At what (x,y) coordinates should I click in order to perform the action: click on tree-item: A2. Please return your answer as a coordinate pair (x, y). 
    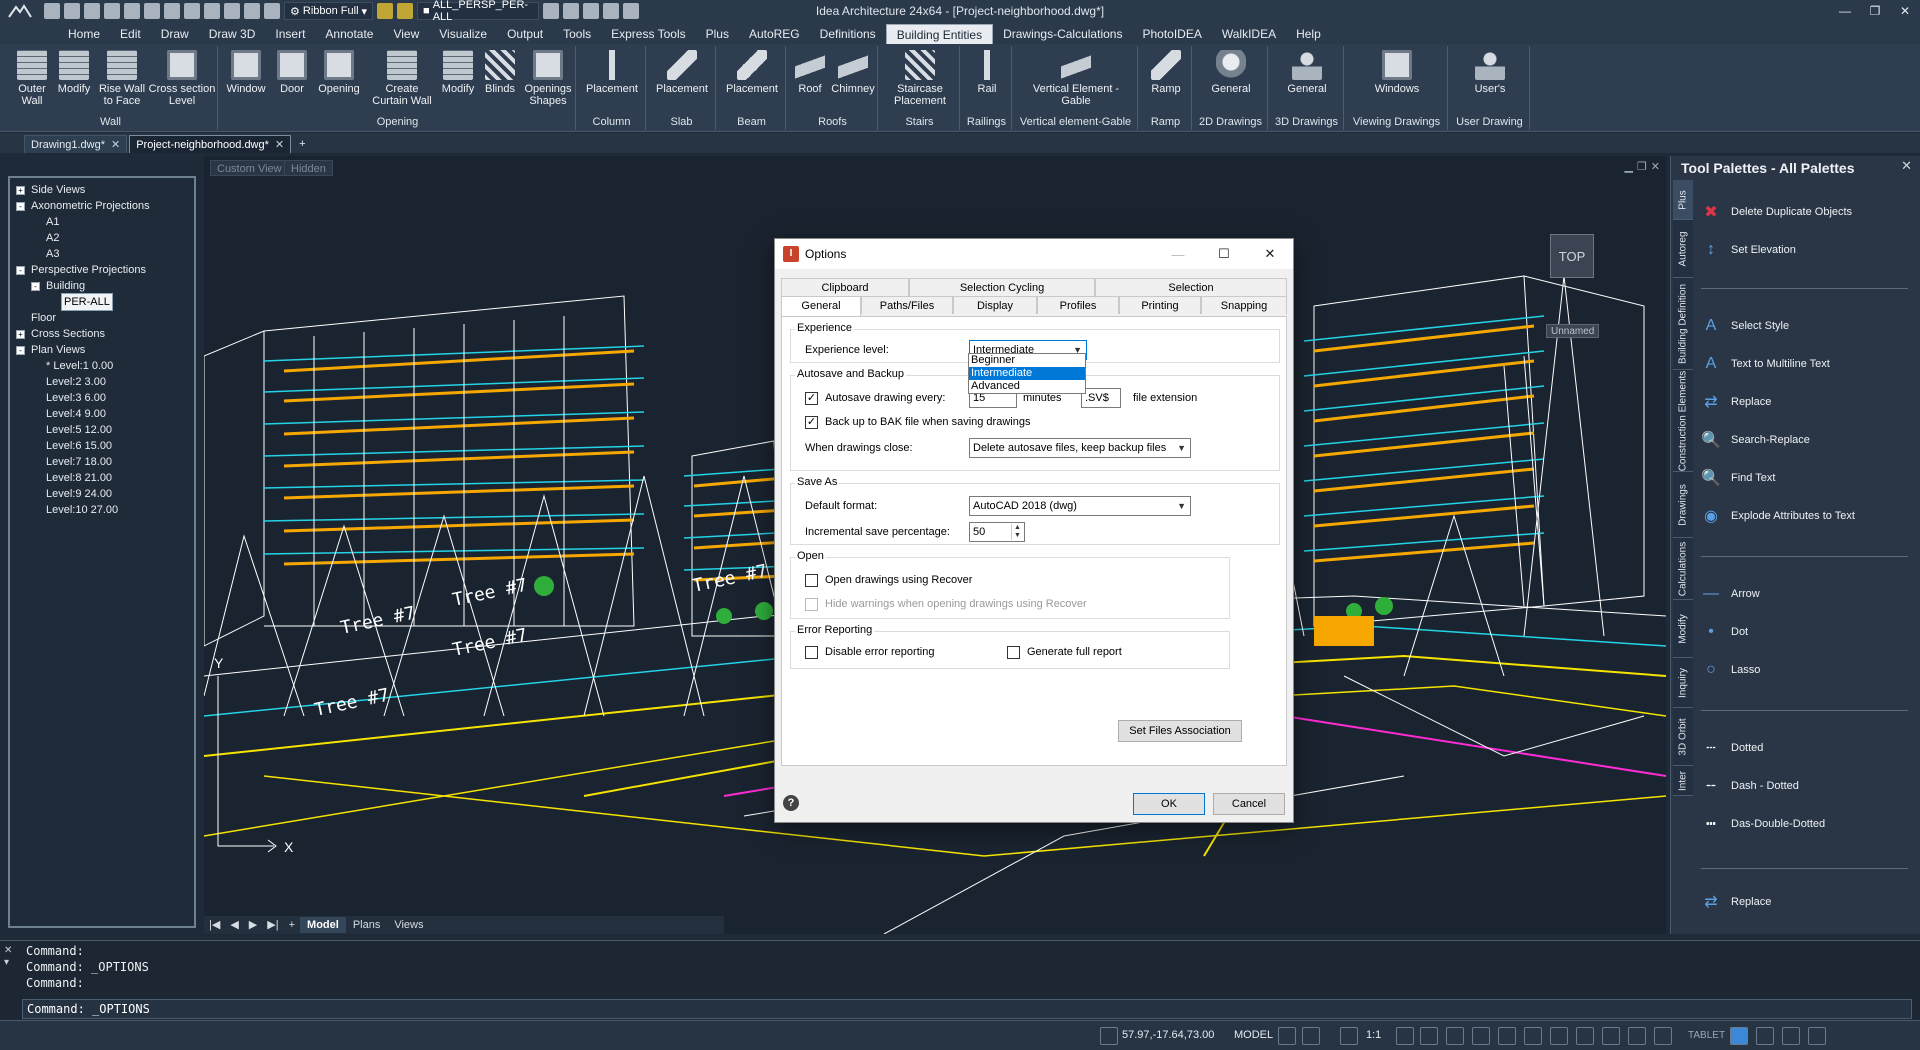
    Looking at the image, I should click on (102, 238).